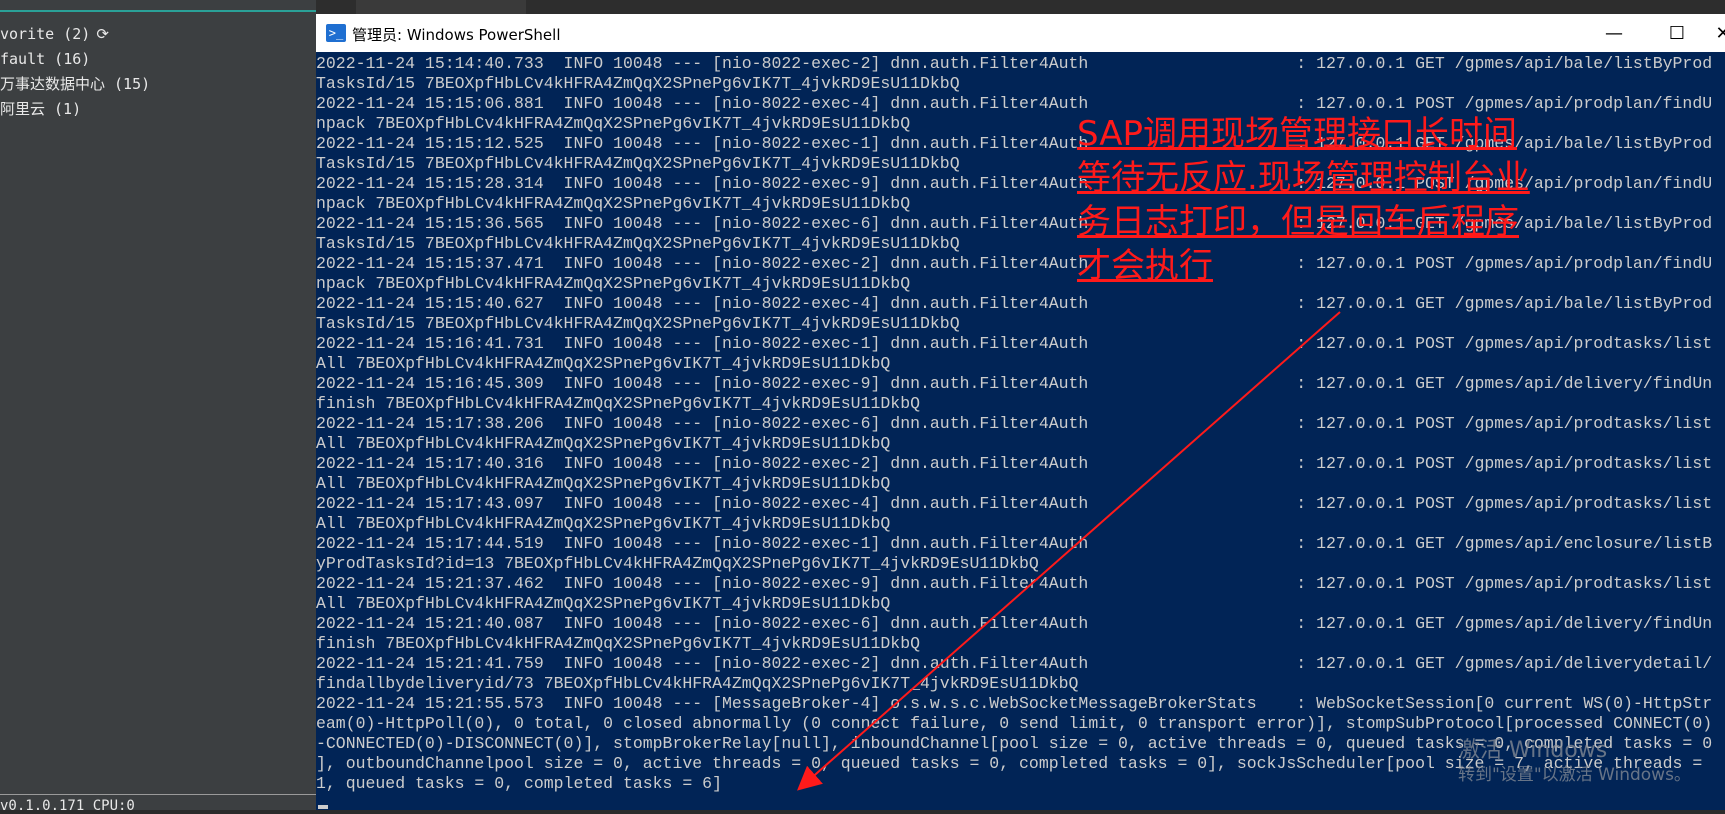  I want to click on sidebar-item-wanshida-datacenter: 万事达数据中心 (15), so click(75, 84).